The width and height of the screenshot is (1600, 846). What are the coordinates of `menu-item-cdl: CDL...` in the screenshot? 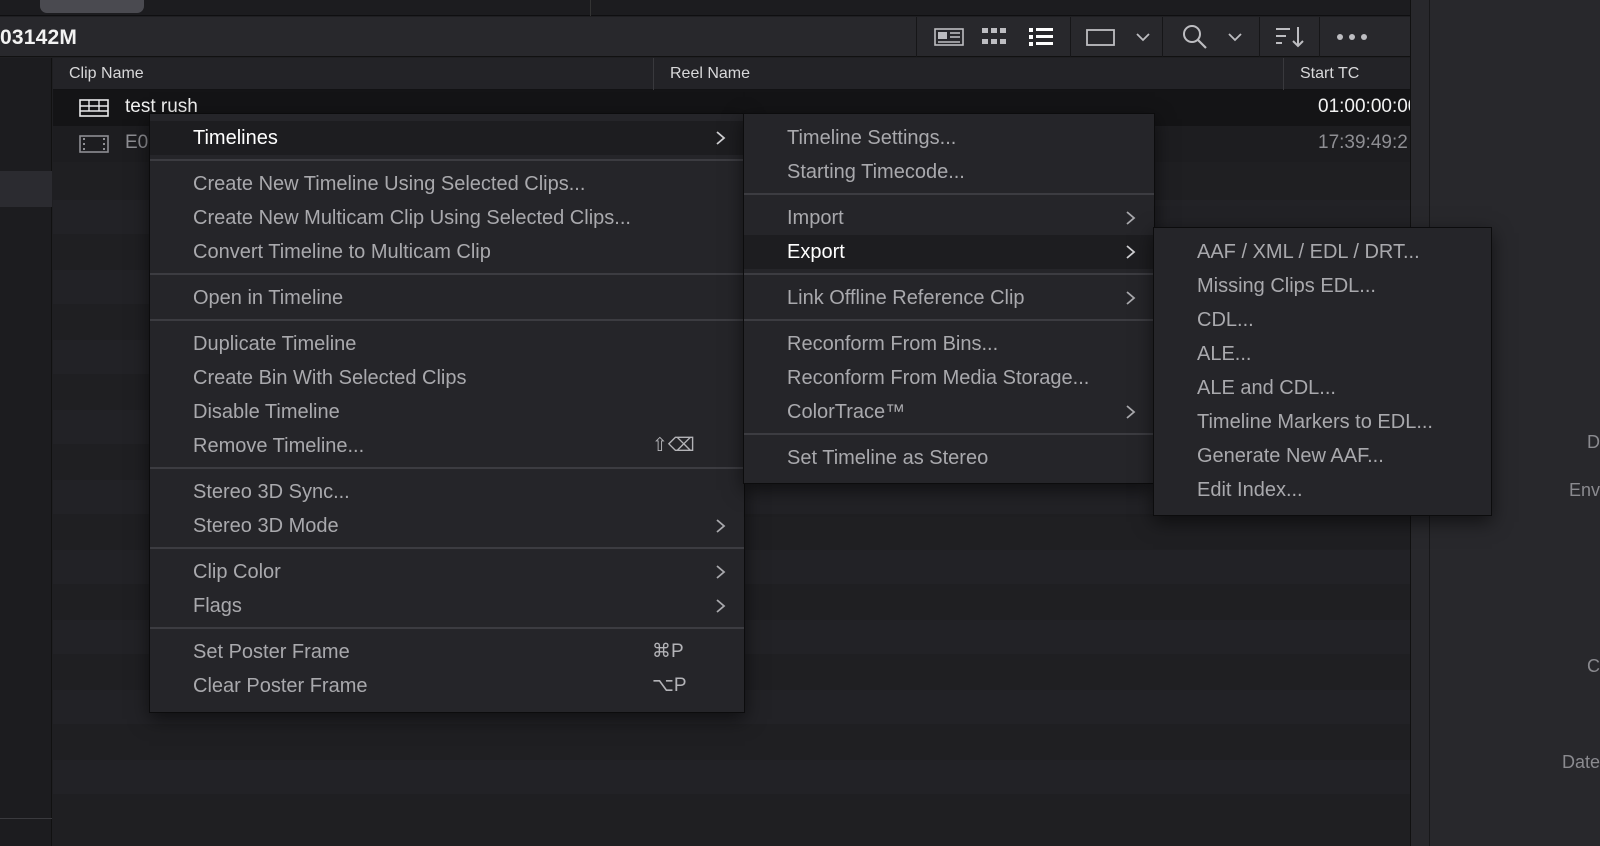 It's located at (1322, 320).